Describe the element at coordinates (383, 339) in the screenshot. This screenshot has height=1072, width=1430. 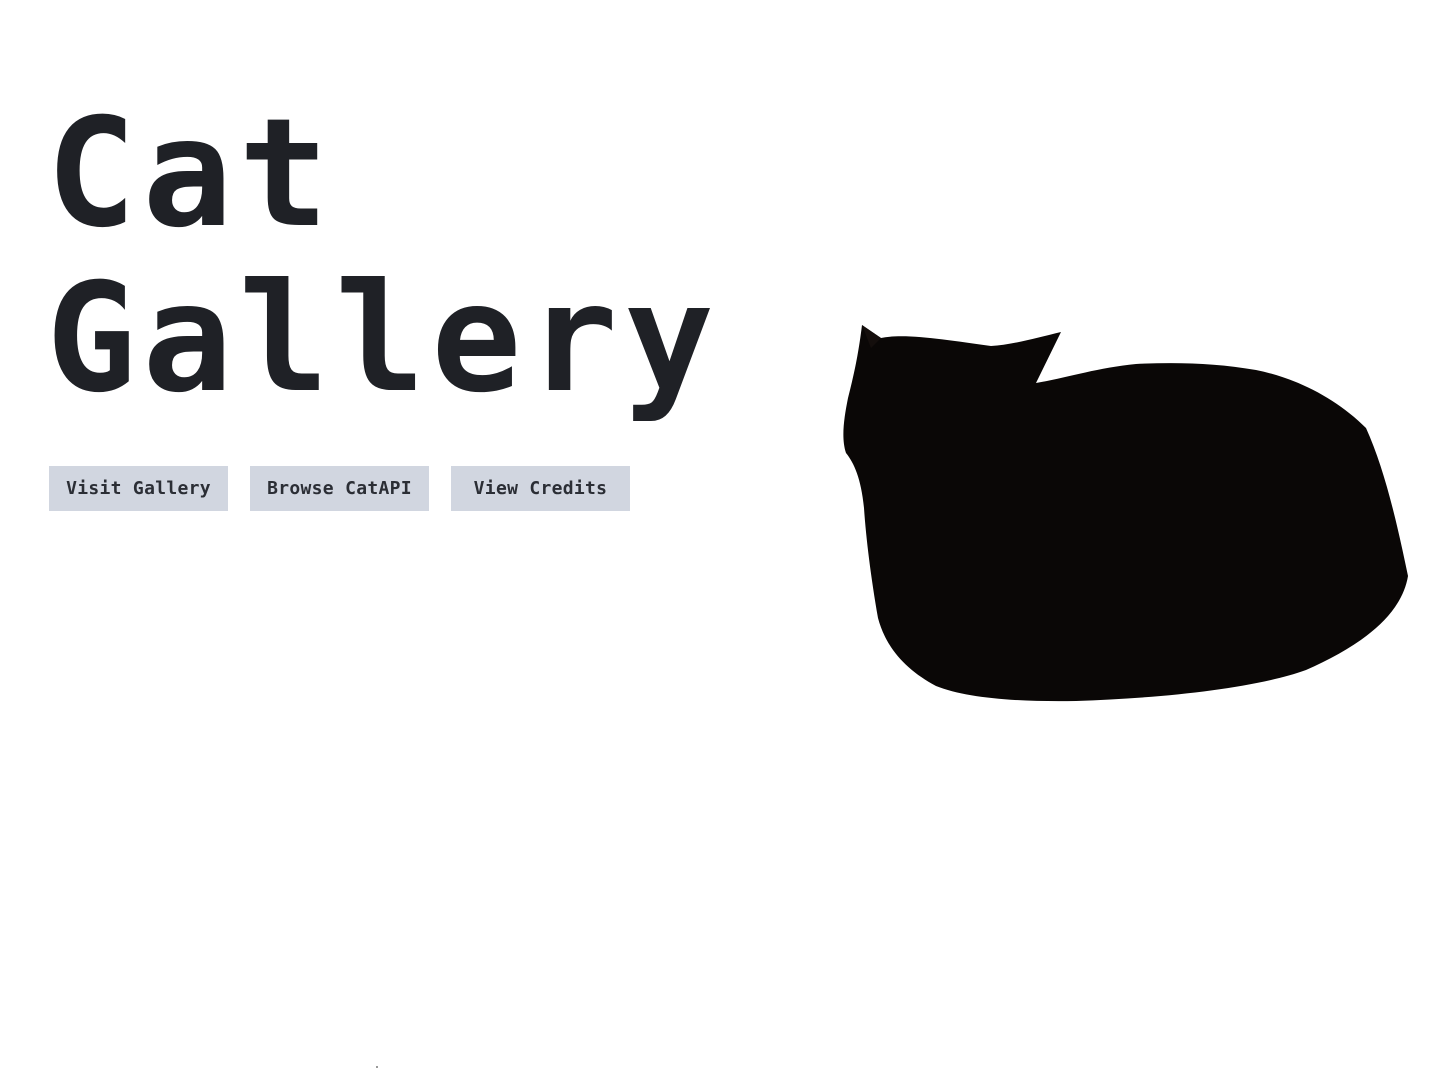
I see `page-title-line-2: Gallery` at that location.